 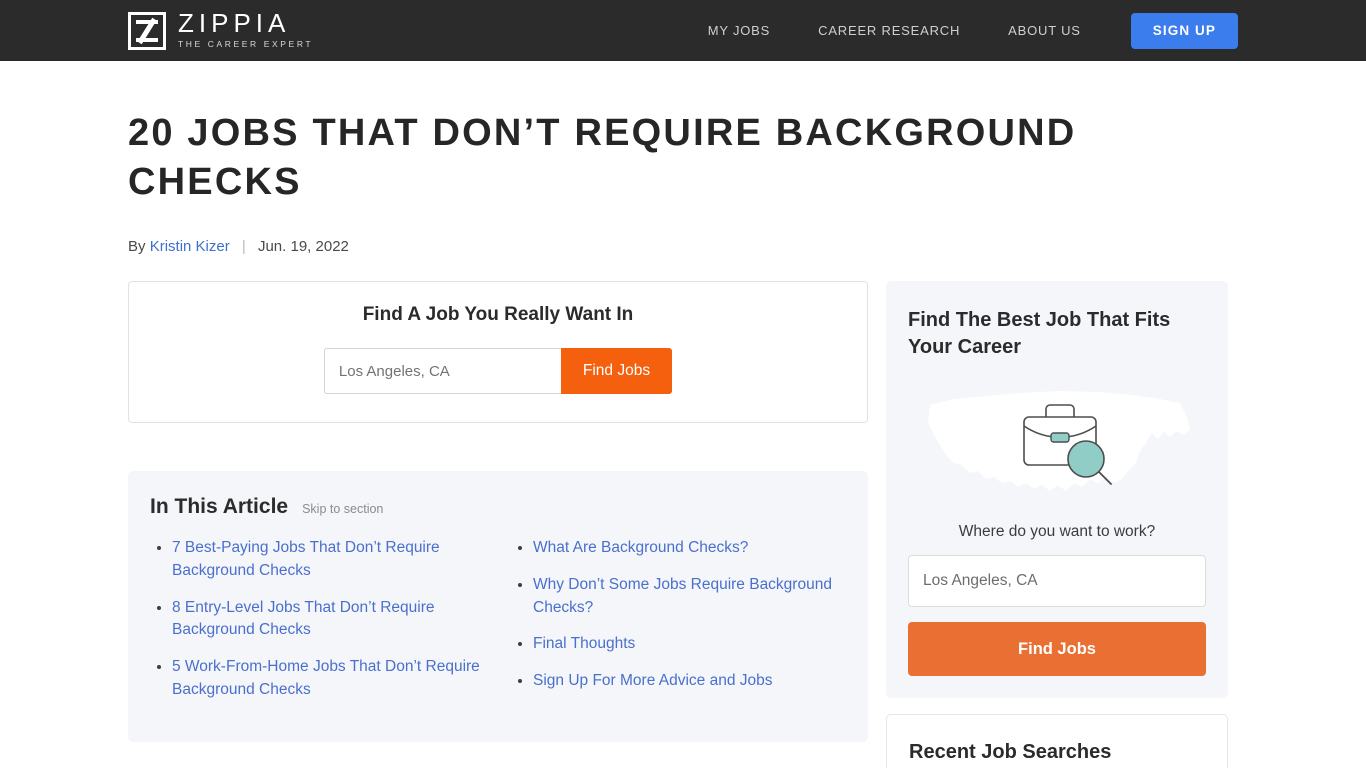 I want to click on nav-about-us: ABOUT US, so click(x=1044, y=30).